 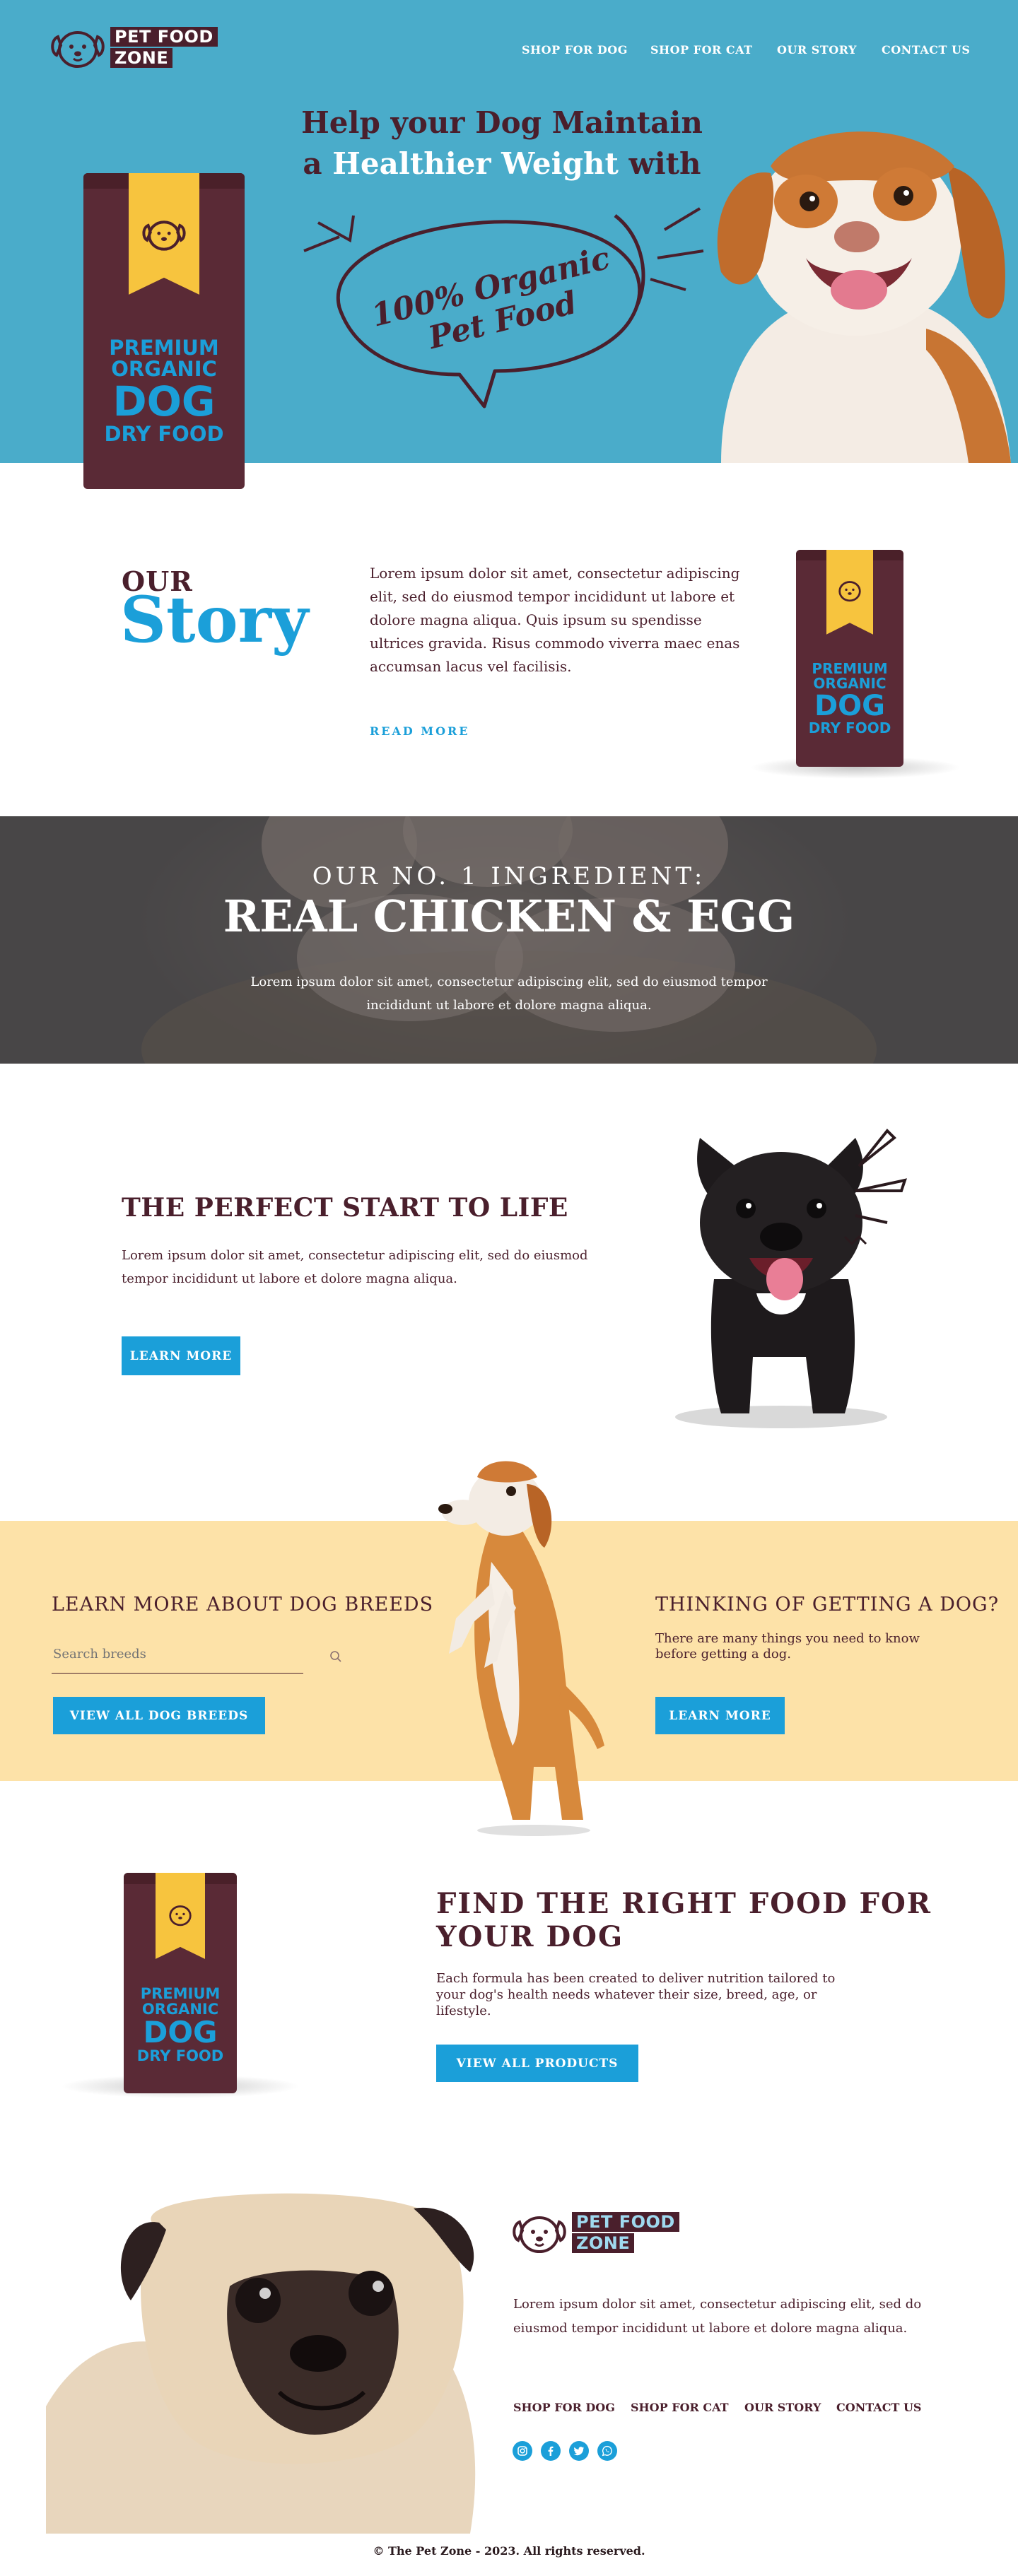 What do you see at coordinates (680, 2407) in the screenshot?
I see `footer-nav-shop-for-cat: SHOP FOR CAT` at bounding box center [680, 2407].